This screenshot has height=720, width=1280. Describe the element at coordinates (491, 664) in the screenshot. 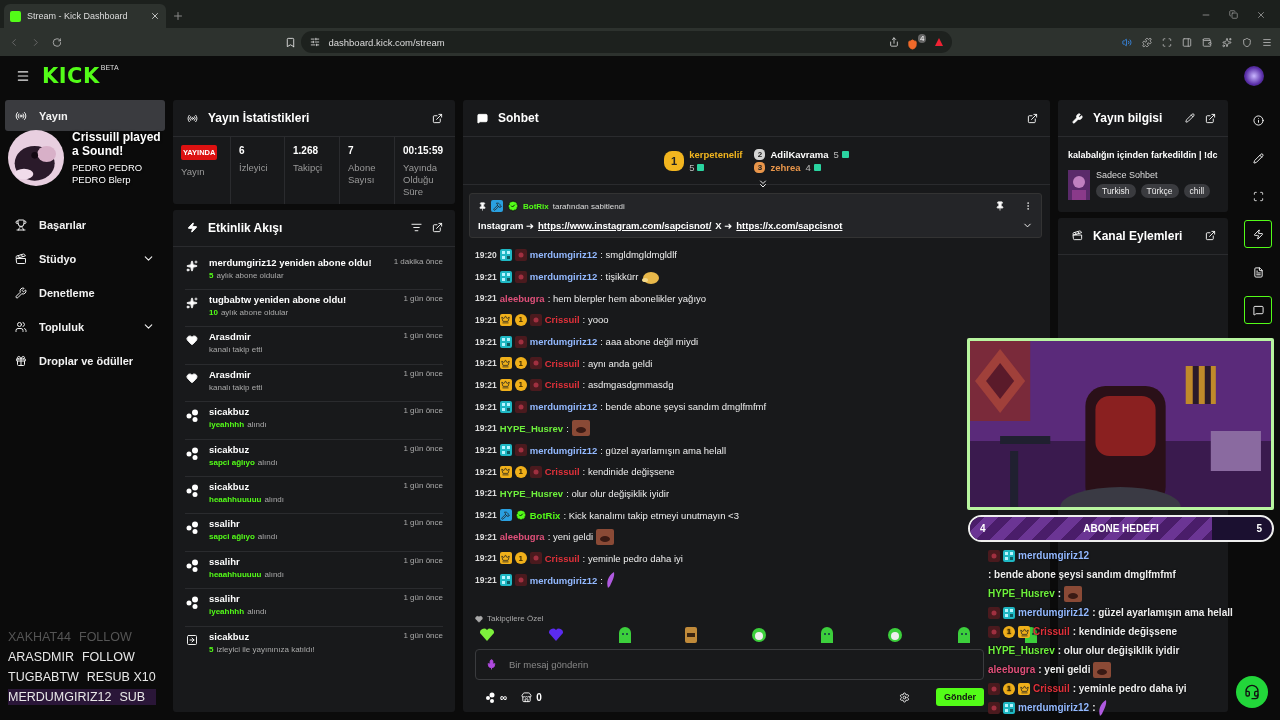

I see `mic-icon` at that location.